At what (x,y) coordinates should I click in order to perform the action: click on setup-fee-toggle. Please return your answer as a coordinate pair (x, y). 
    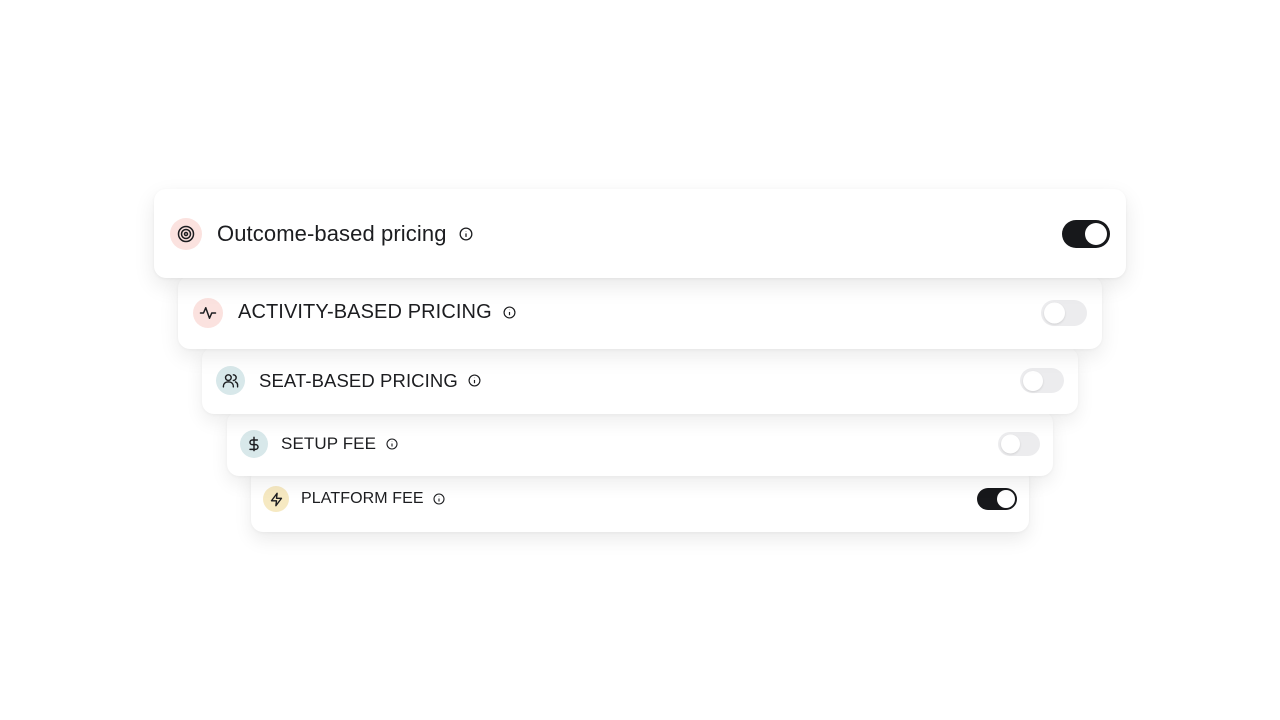
    Looking at the image, I should click on (1019, 443).